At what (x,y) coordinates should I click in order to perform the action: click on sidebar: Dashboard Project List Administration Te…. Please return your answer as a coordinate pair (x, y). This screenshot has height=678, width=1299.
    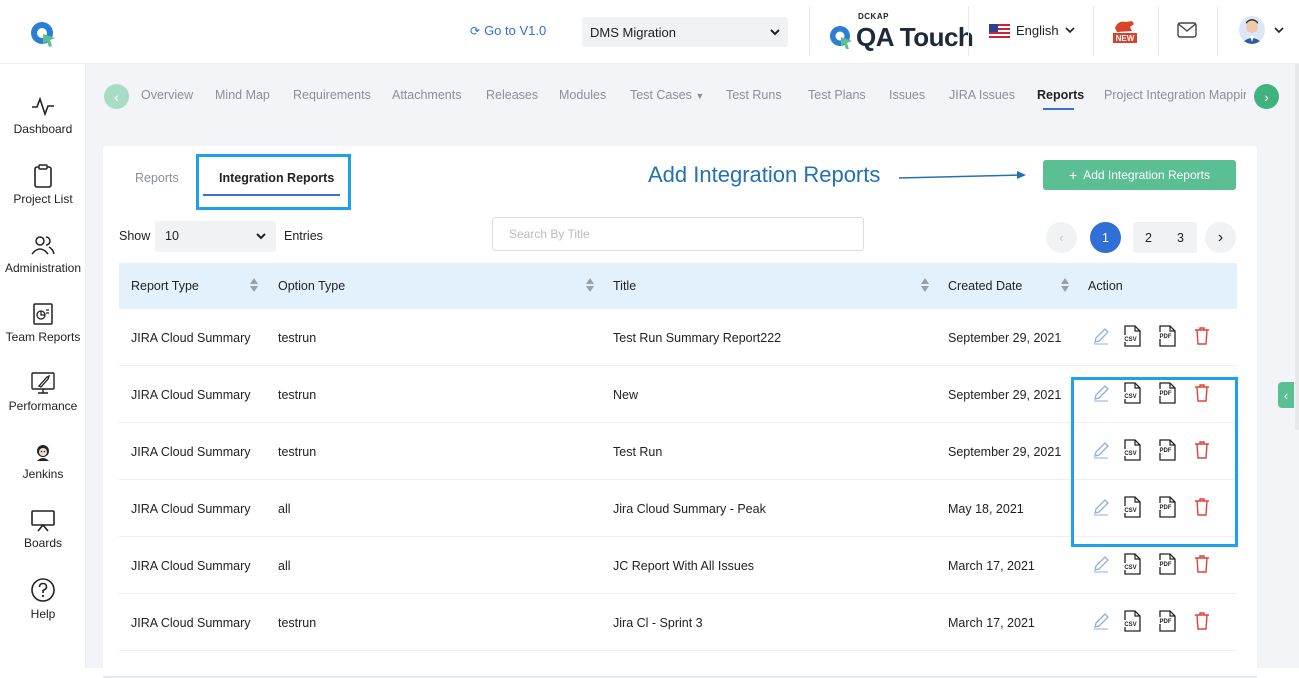
    Looking at the image, I should click on (43, 366).